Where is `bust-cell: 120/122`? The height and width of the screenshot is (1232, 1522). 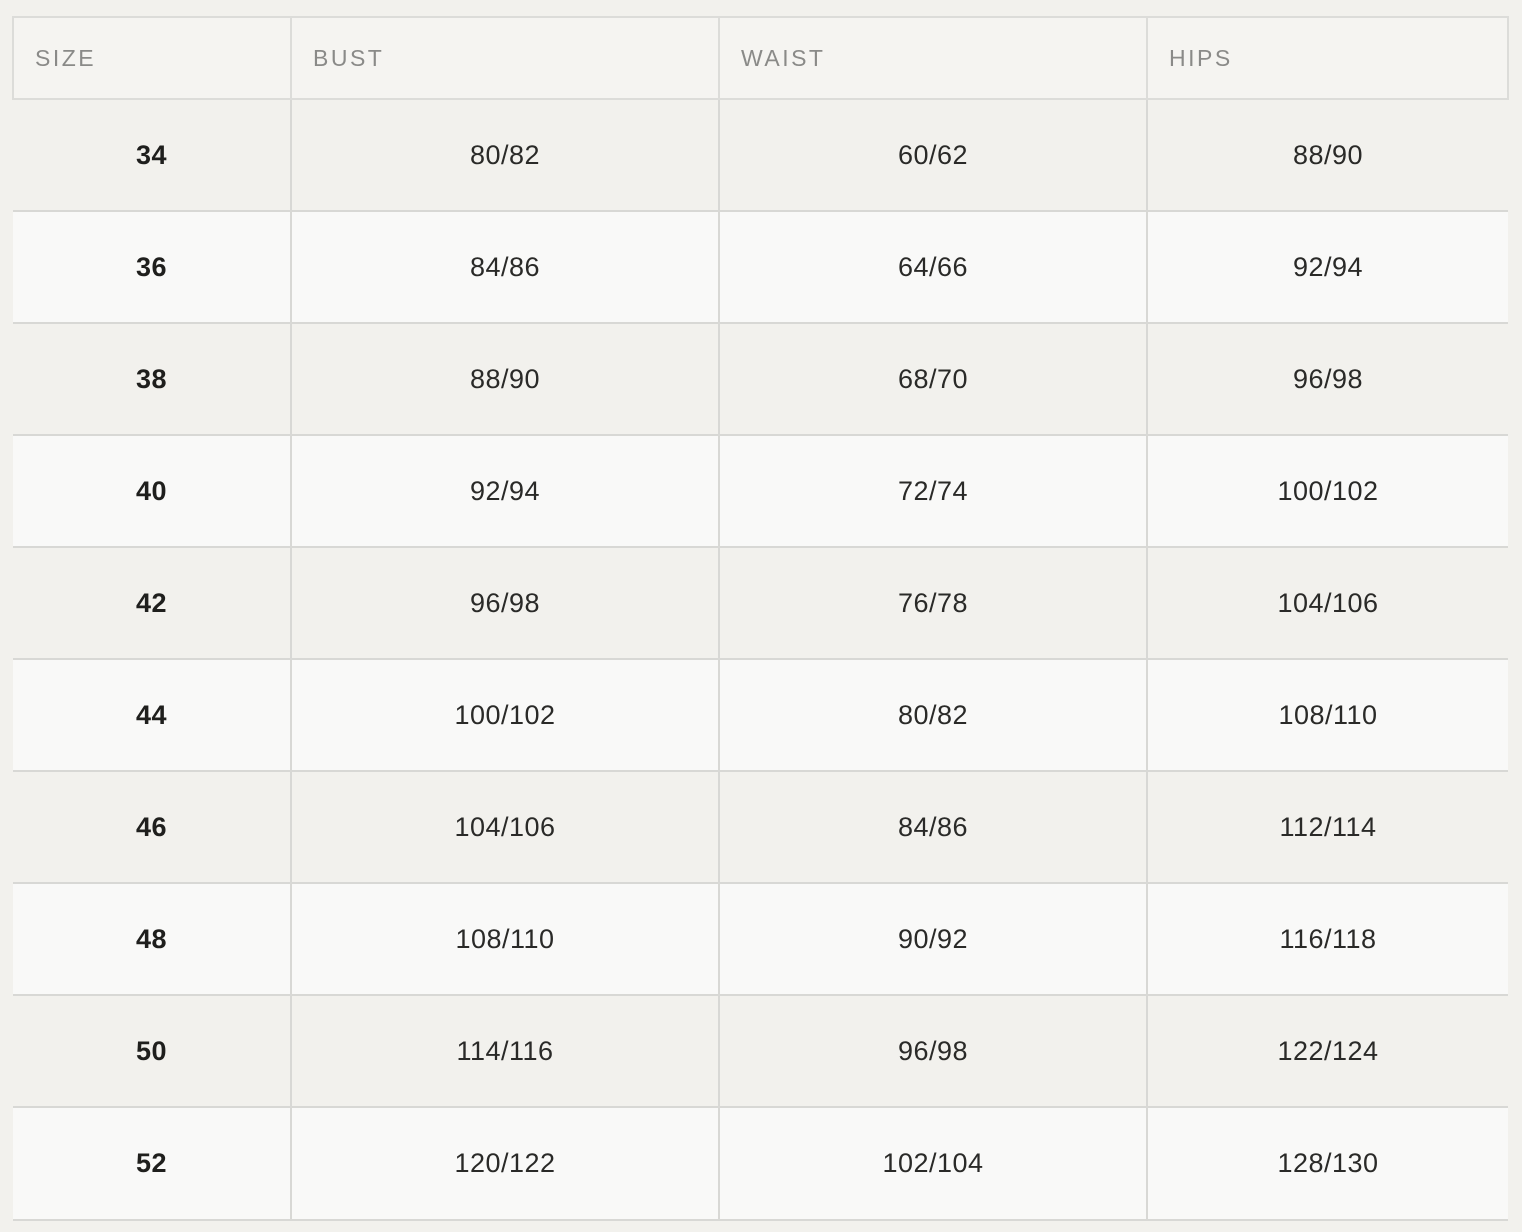 bust-cell: 120/122 is located at coordinates (505, 1164).